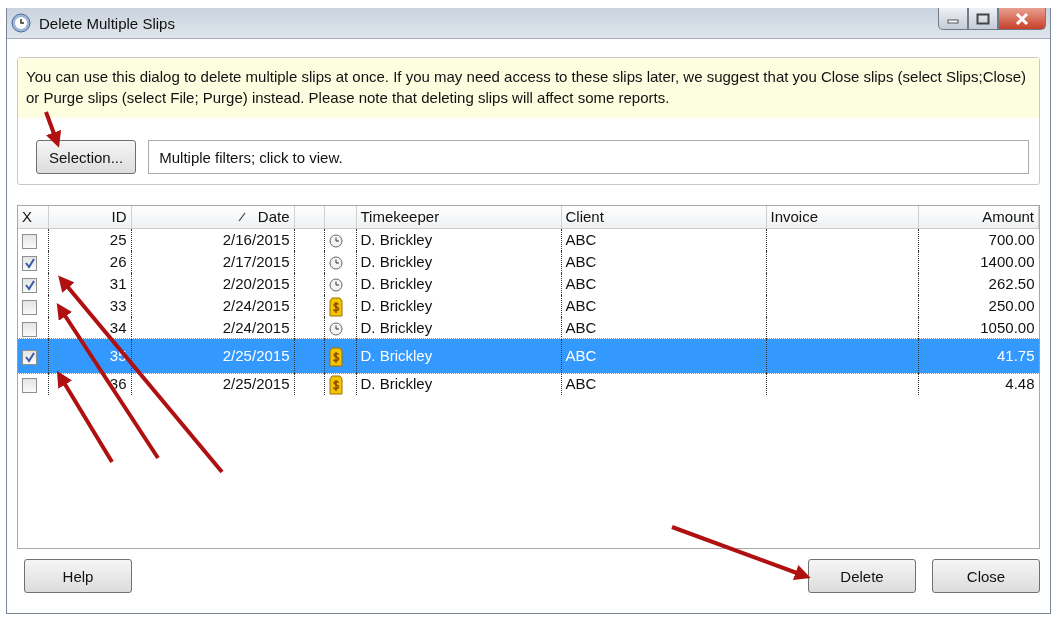  What do you see at coordinates (953, 19) in the screenshot?
I see `minimize-button` at bounding box center [953, 19].